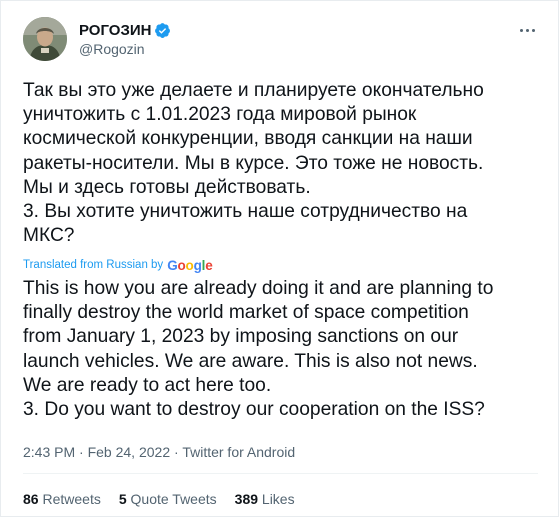 This screenshot has height=517, width=559. What do you see at coordinates (173, 499) in the screenshot?
I see `quotes-label: Quote Tweets` at bounding box center [173, 499].